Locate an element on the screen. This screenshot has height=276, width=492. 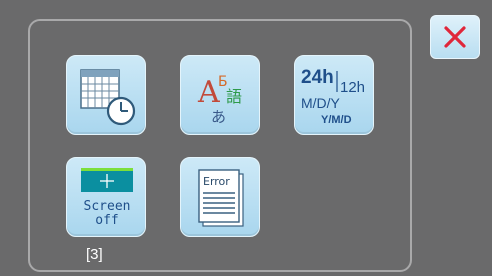
error-document-icon: Error is located at coordinates (221, 198).